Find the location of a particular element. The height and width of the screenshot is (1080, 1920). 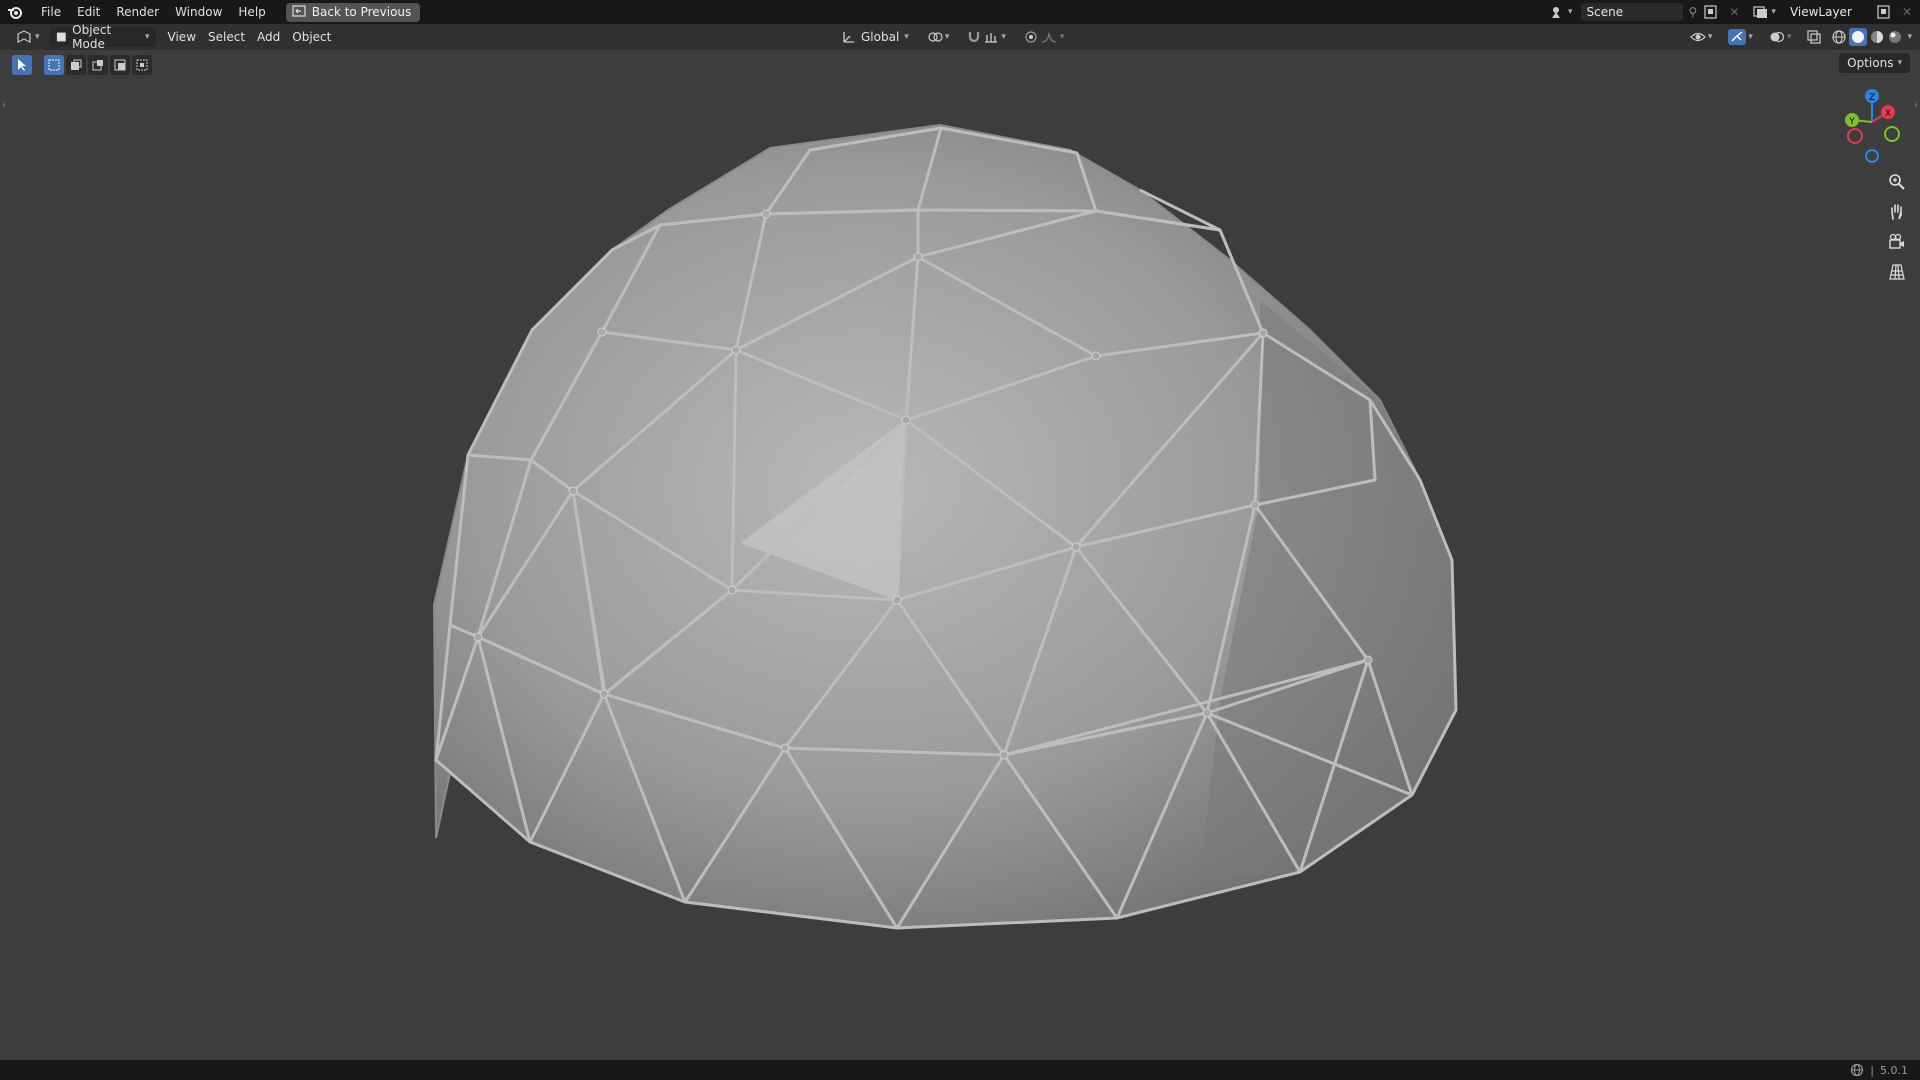

perspective-grid-icon is located at coordinates (1897, 272).